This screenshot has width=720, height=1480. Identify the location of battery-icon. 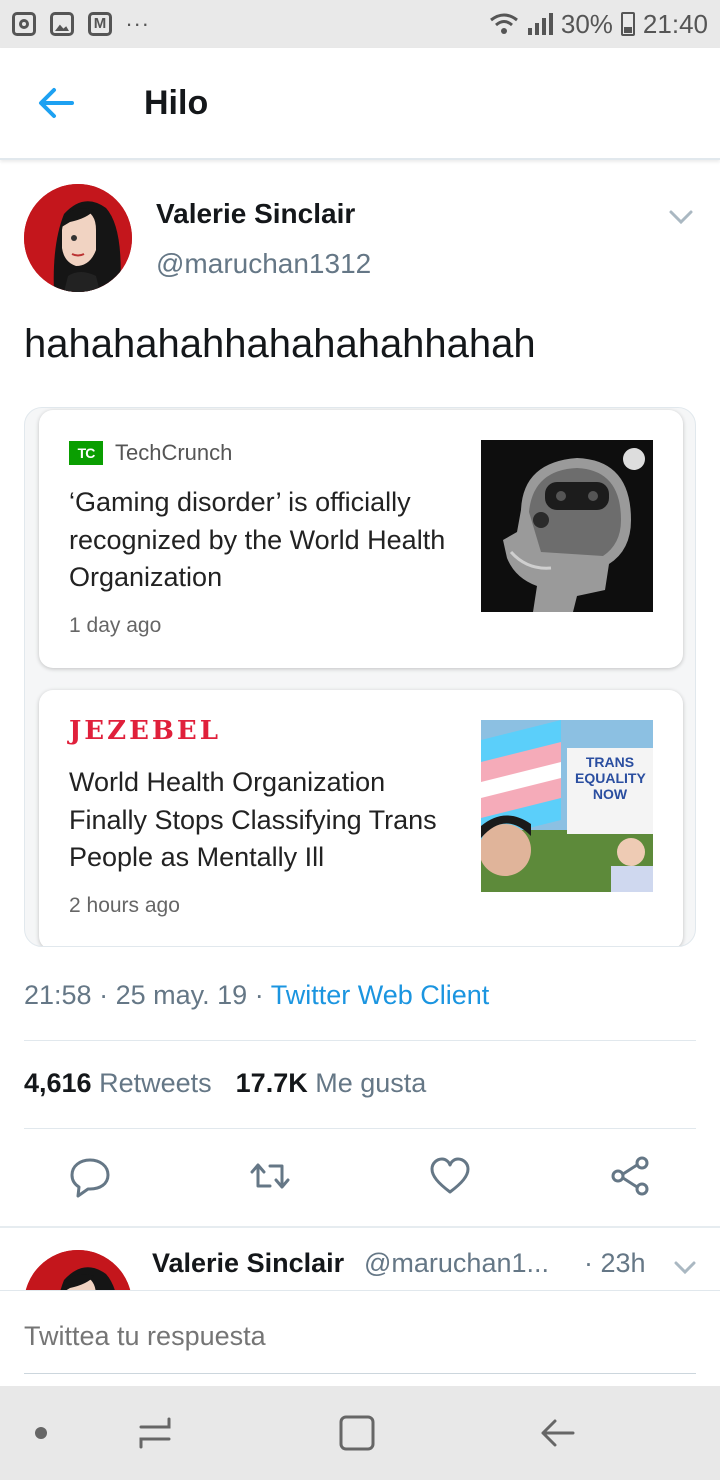
(627, 24).